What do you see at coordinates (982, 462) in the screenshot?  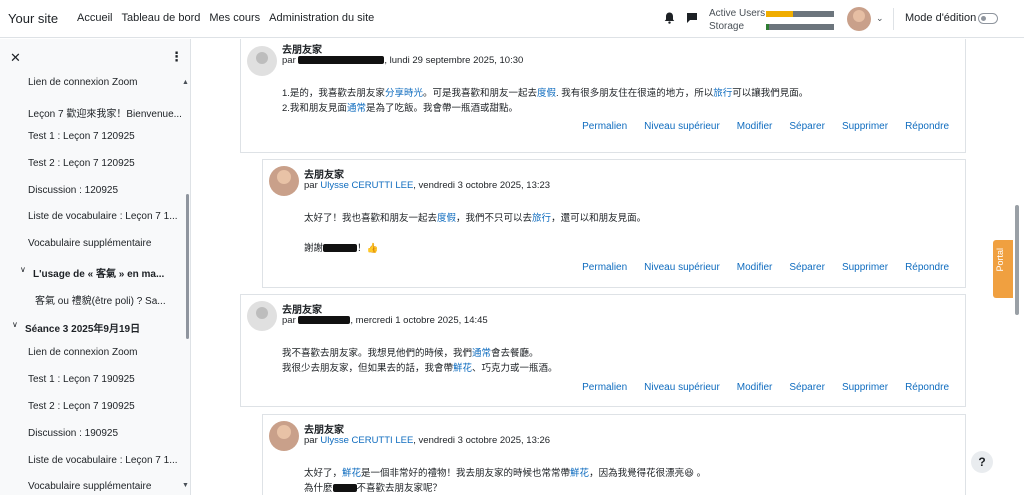 I see `help-button: ?` at bounding box center [982, 462].